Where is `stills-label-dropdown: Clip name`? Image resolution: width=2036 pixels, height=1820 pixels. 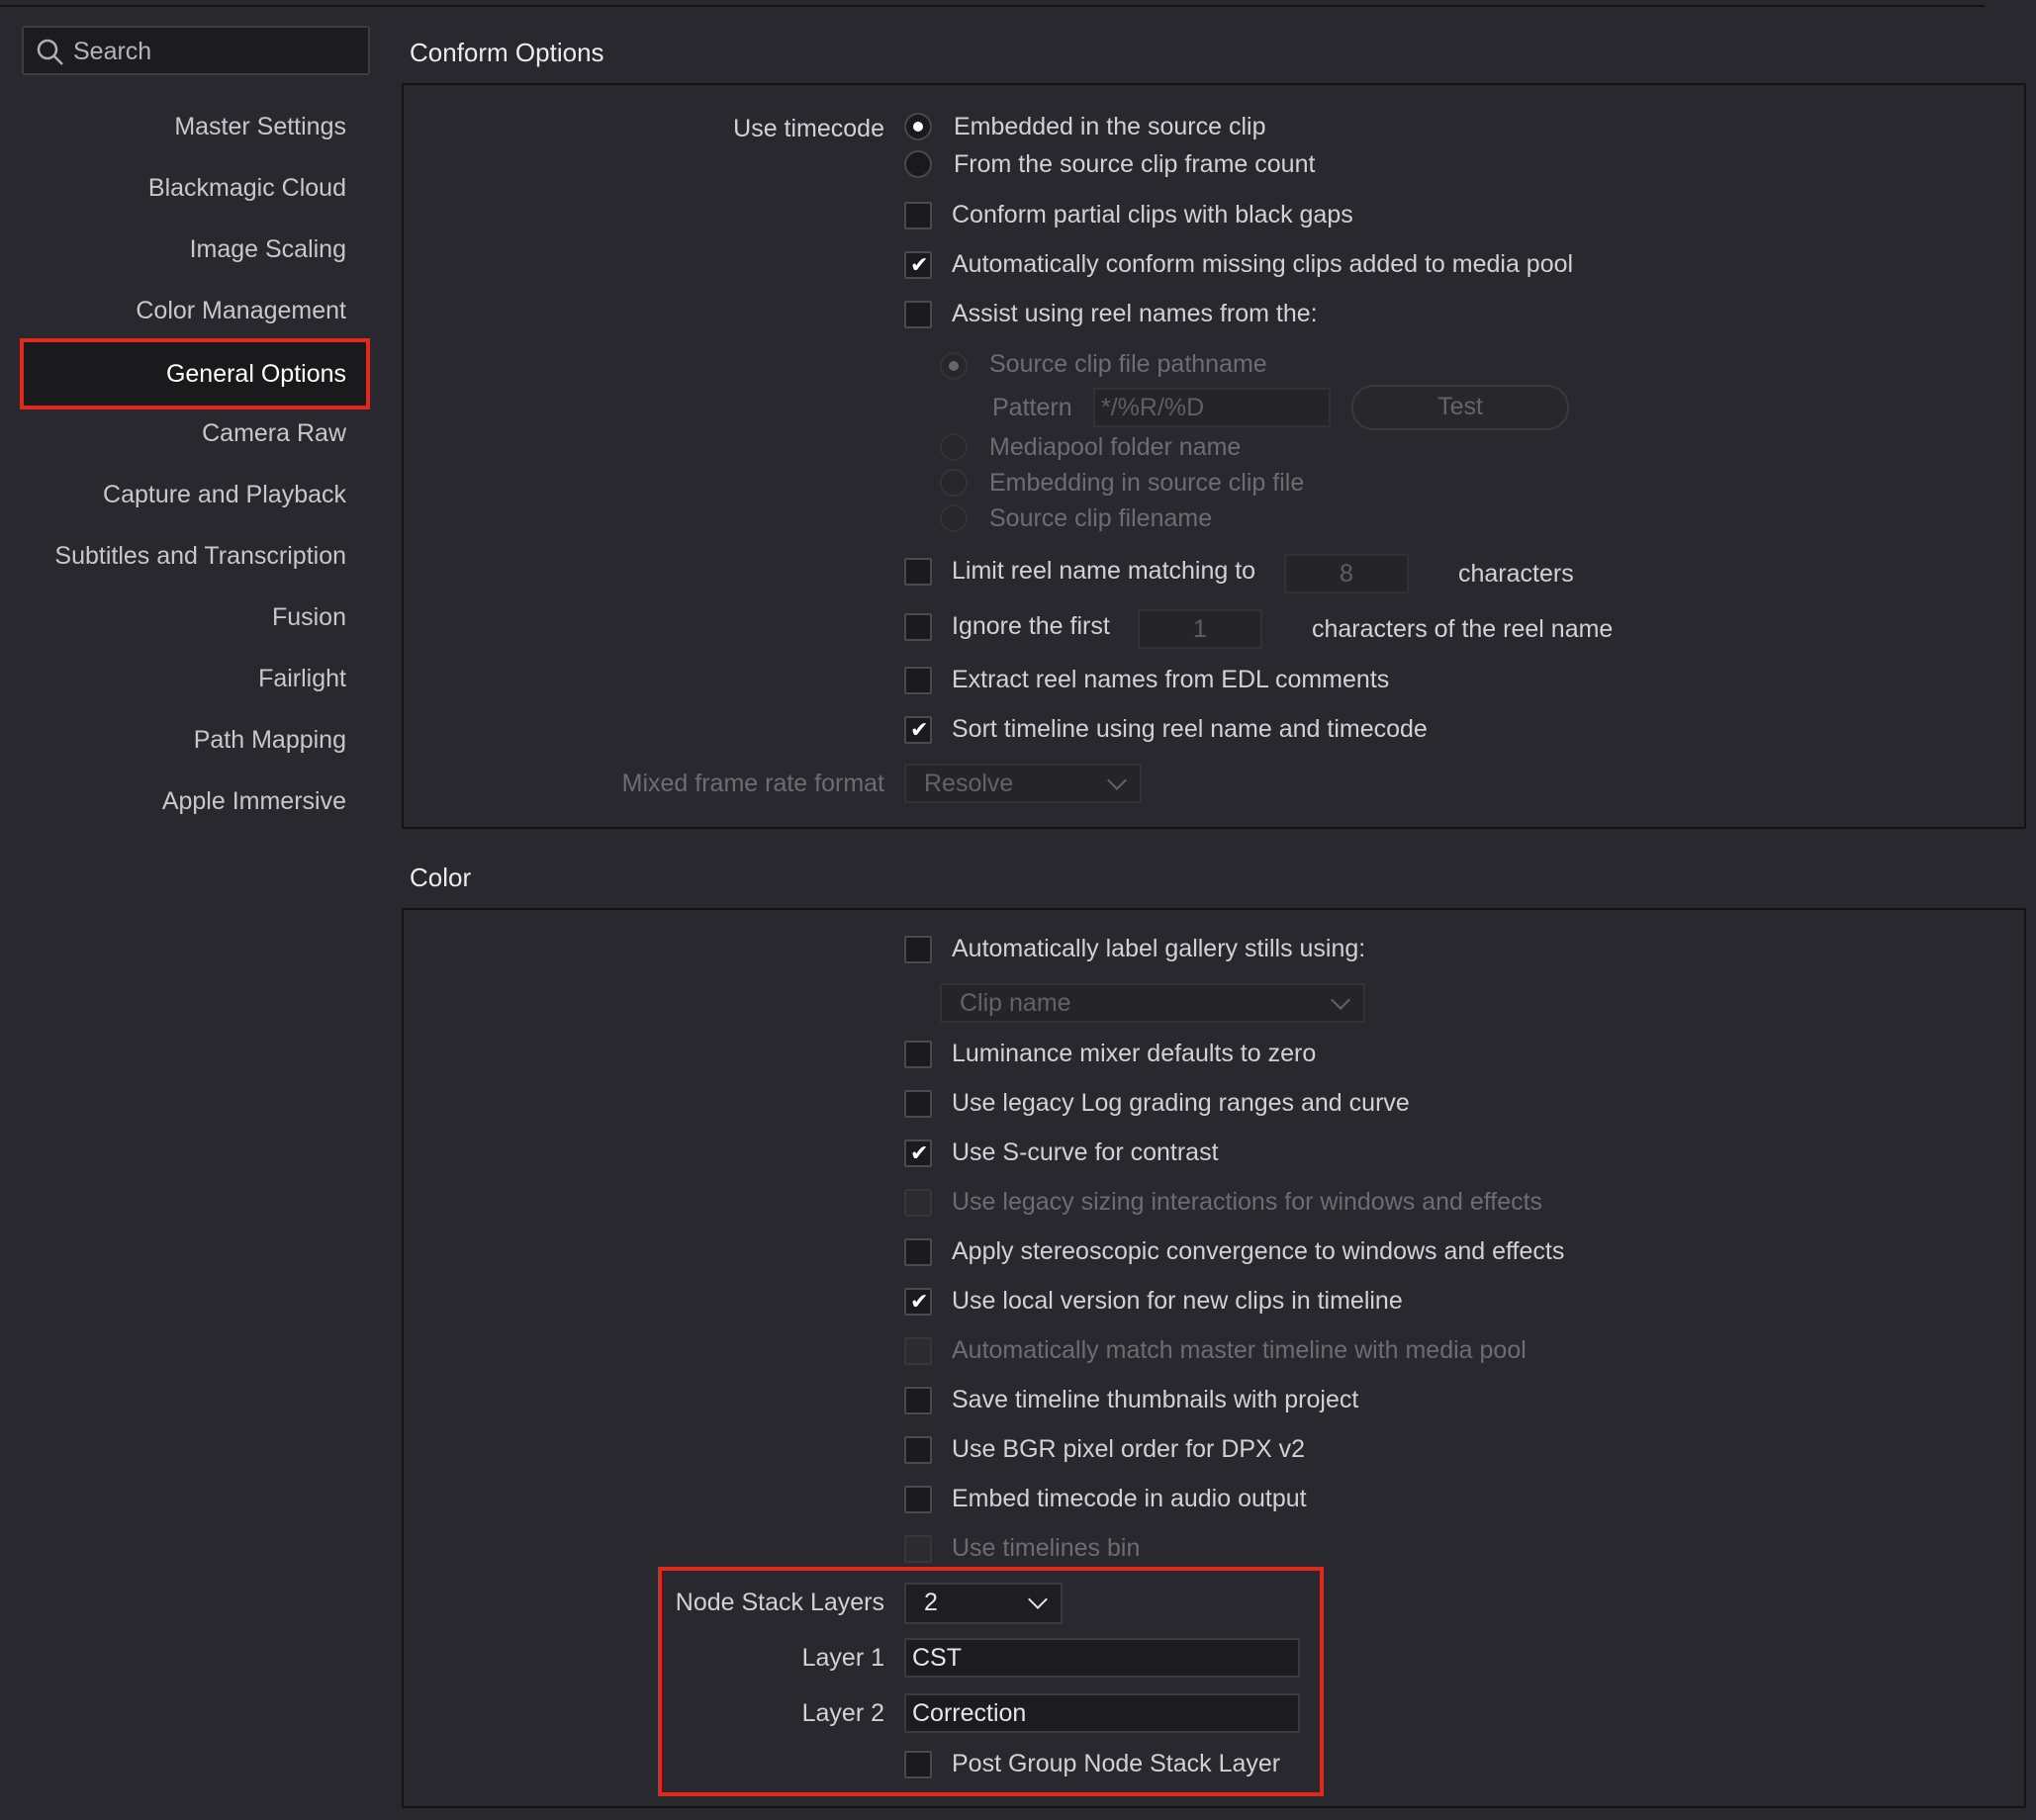 stills-label-dropdown: Clip name is located at coordinates (1152, 1003).